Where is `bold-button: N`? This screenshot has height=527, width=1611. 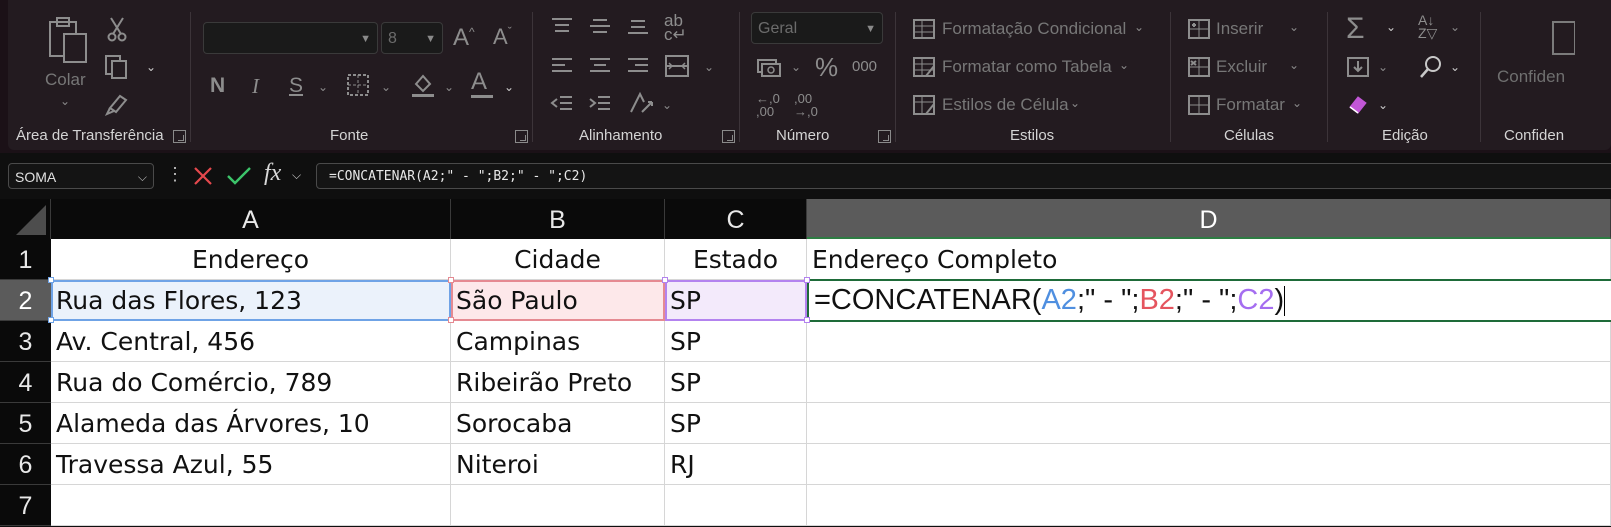
bold-button: N is located at coordinates (217, 86).